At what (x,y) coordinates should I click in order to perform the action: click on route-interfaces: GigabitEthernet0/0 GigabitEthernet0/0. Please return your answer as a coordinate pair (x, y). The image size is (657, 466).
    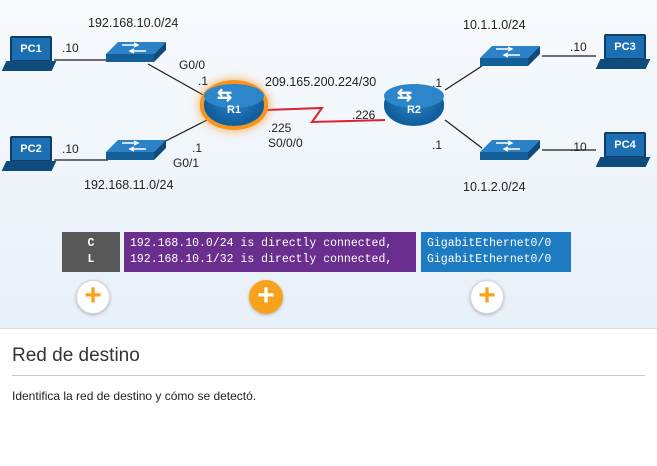
    Looking at the image, I should click on (496, 252).